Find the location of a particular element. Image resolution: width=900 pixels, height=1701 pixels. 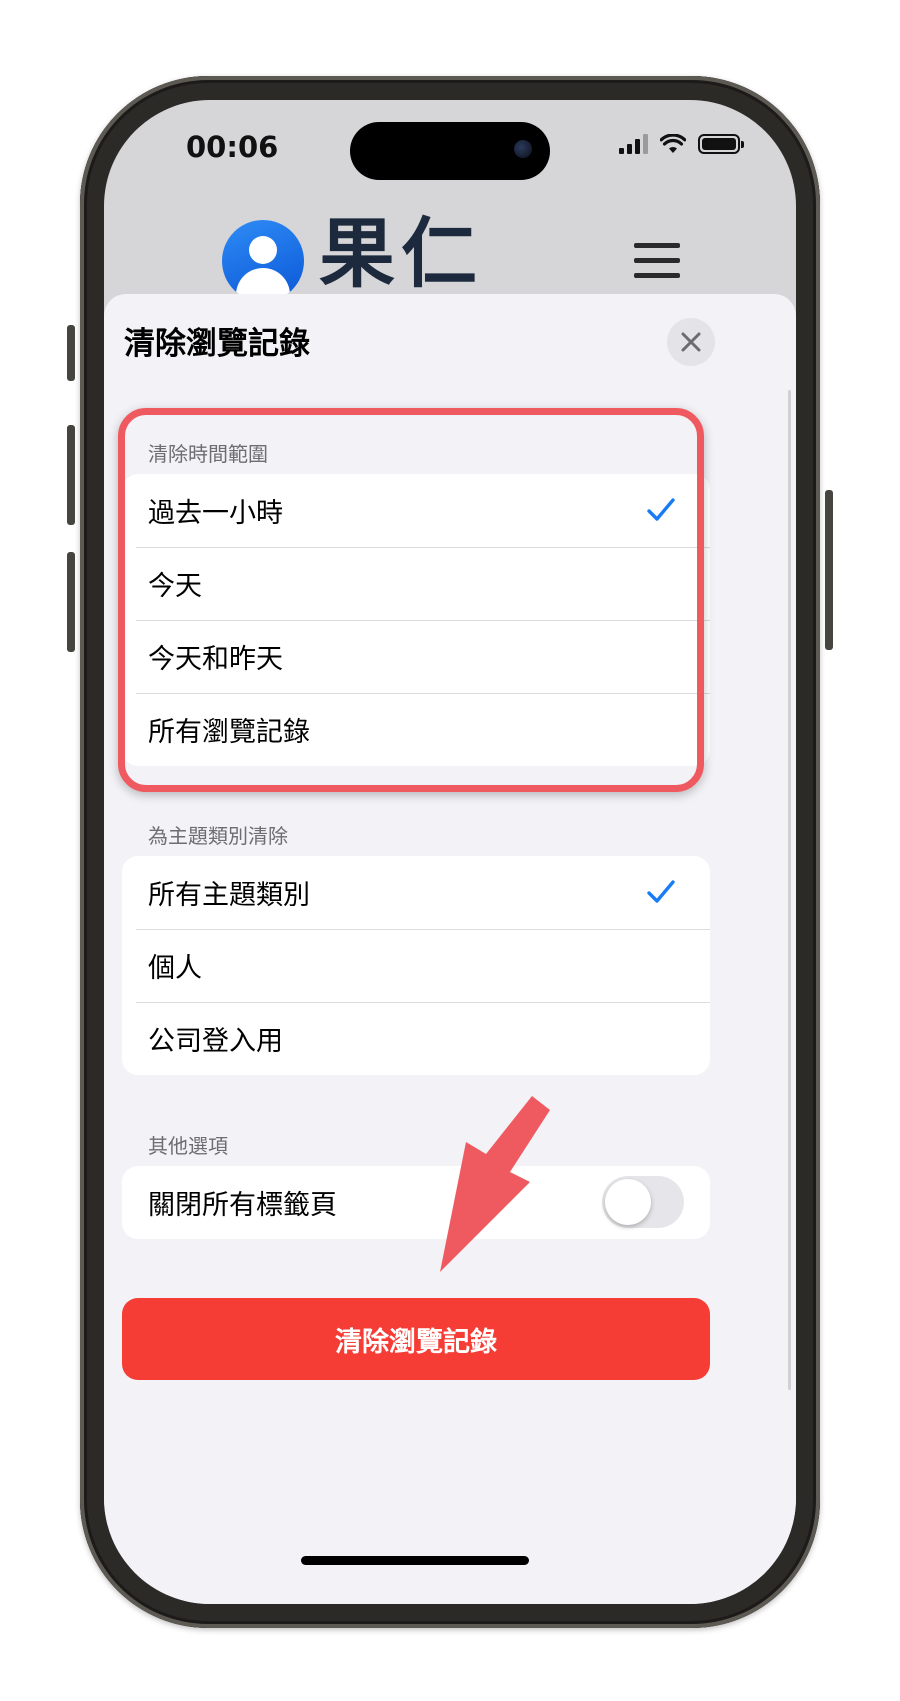

site-name: 果仁 is located at coordinates (401, 253).